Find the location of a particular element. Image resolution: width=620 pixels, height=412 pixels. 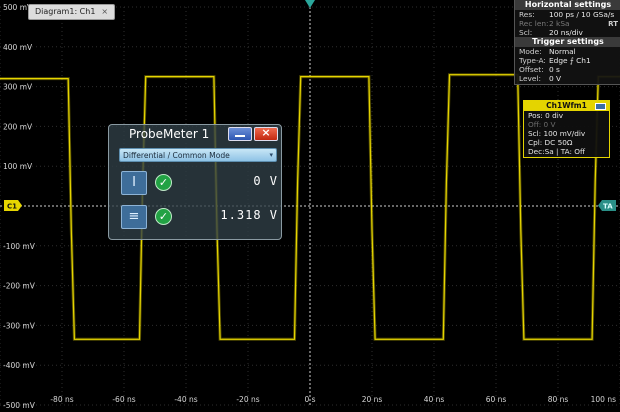

horizontal-settings-row: Res: 100 ps / 10 GSa/s is located at coordinates (567, 14).